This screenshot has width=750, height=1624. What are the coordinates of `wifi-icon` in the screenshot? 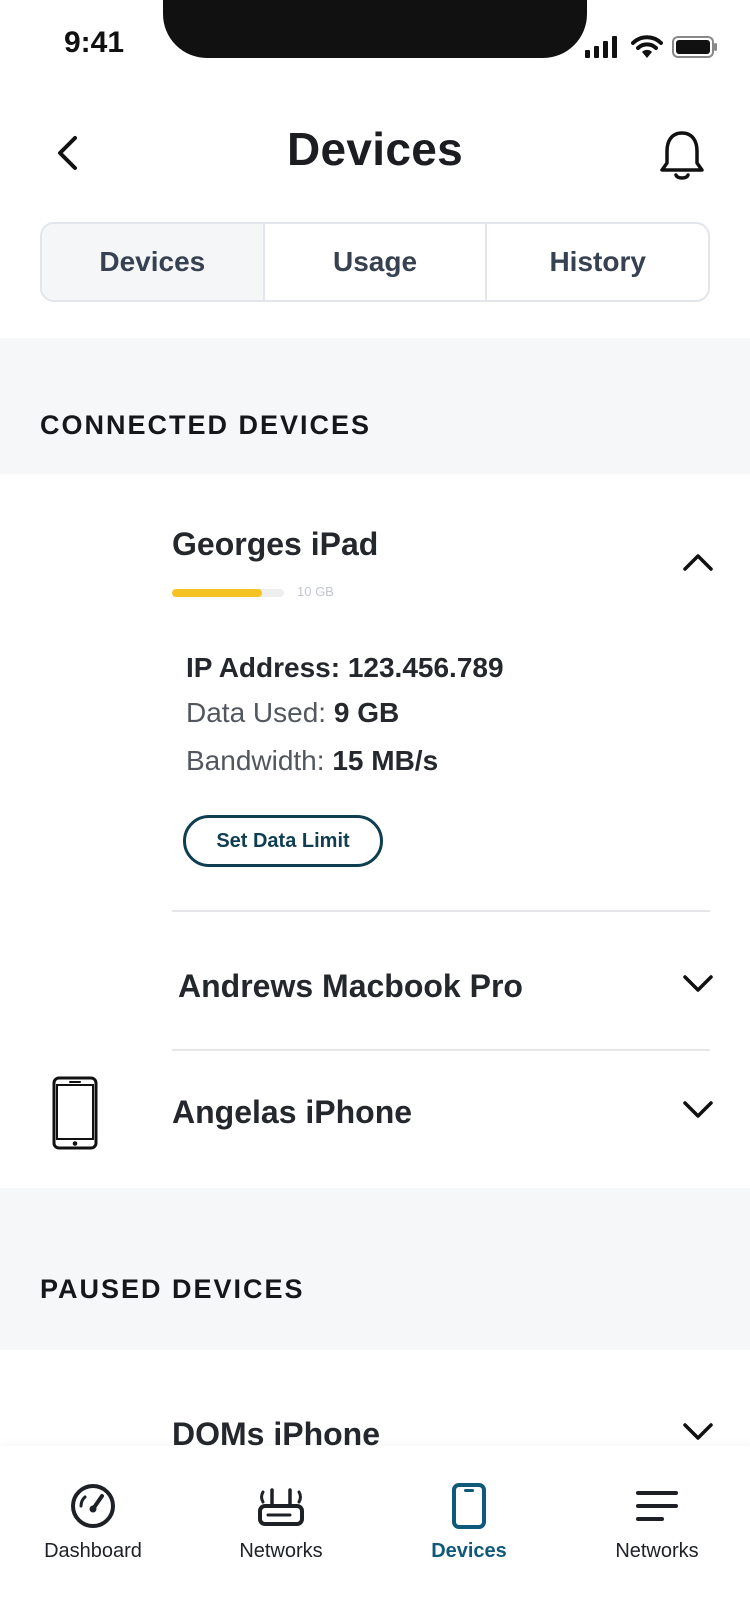 It's located at (647, 47).